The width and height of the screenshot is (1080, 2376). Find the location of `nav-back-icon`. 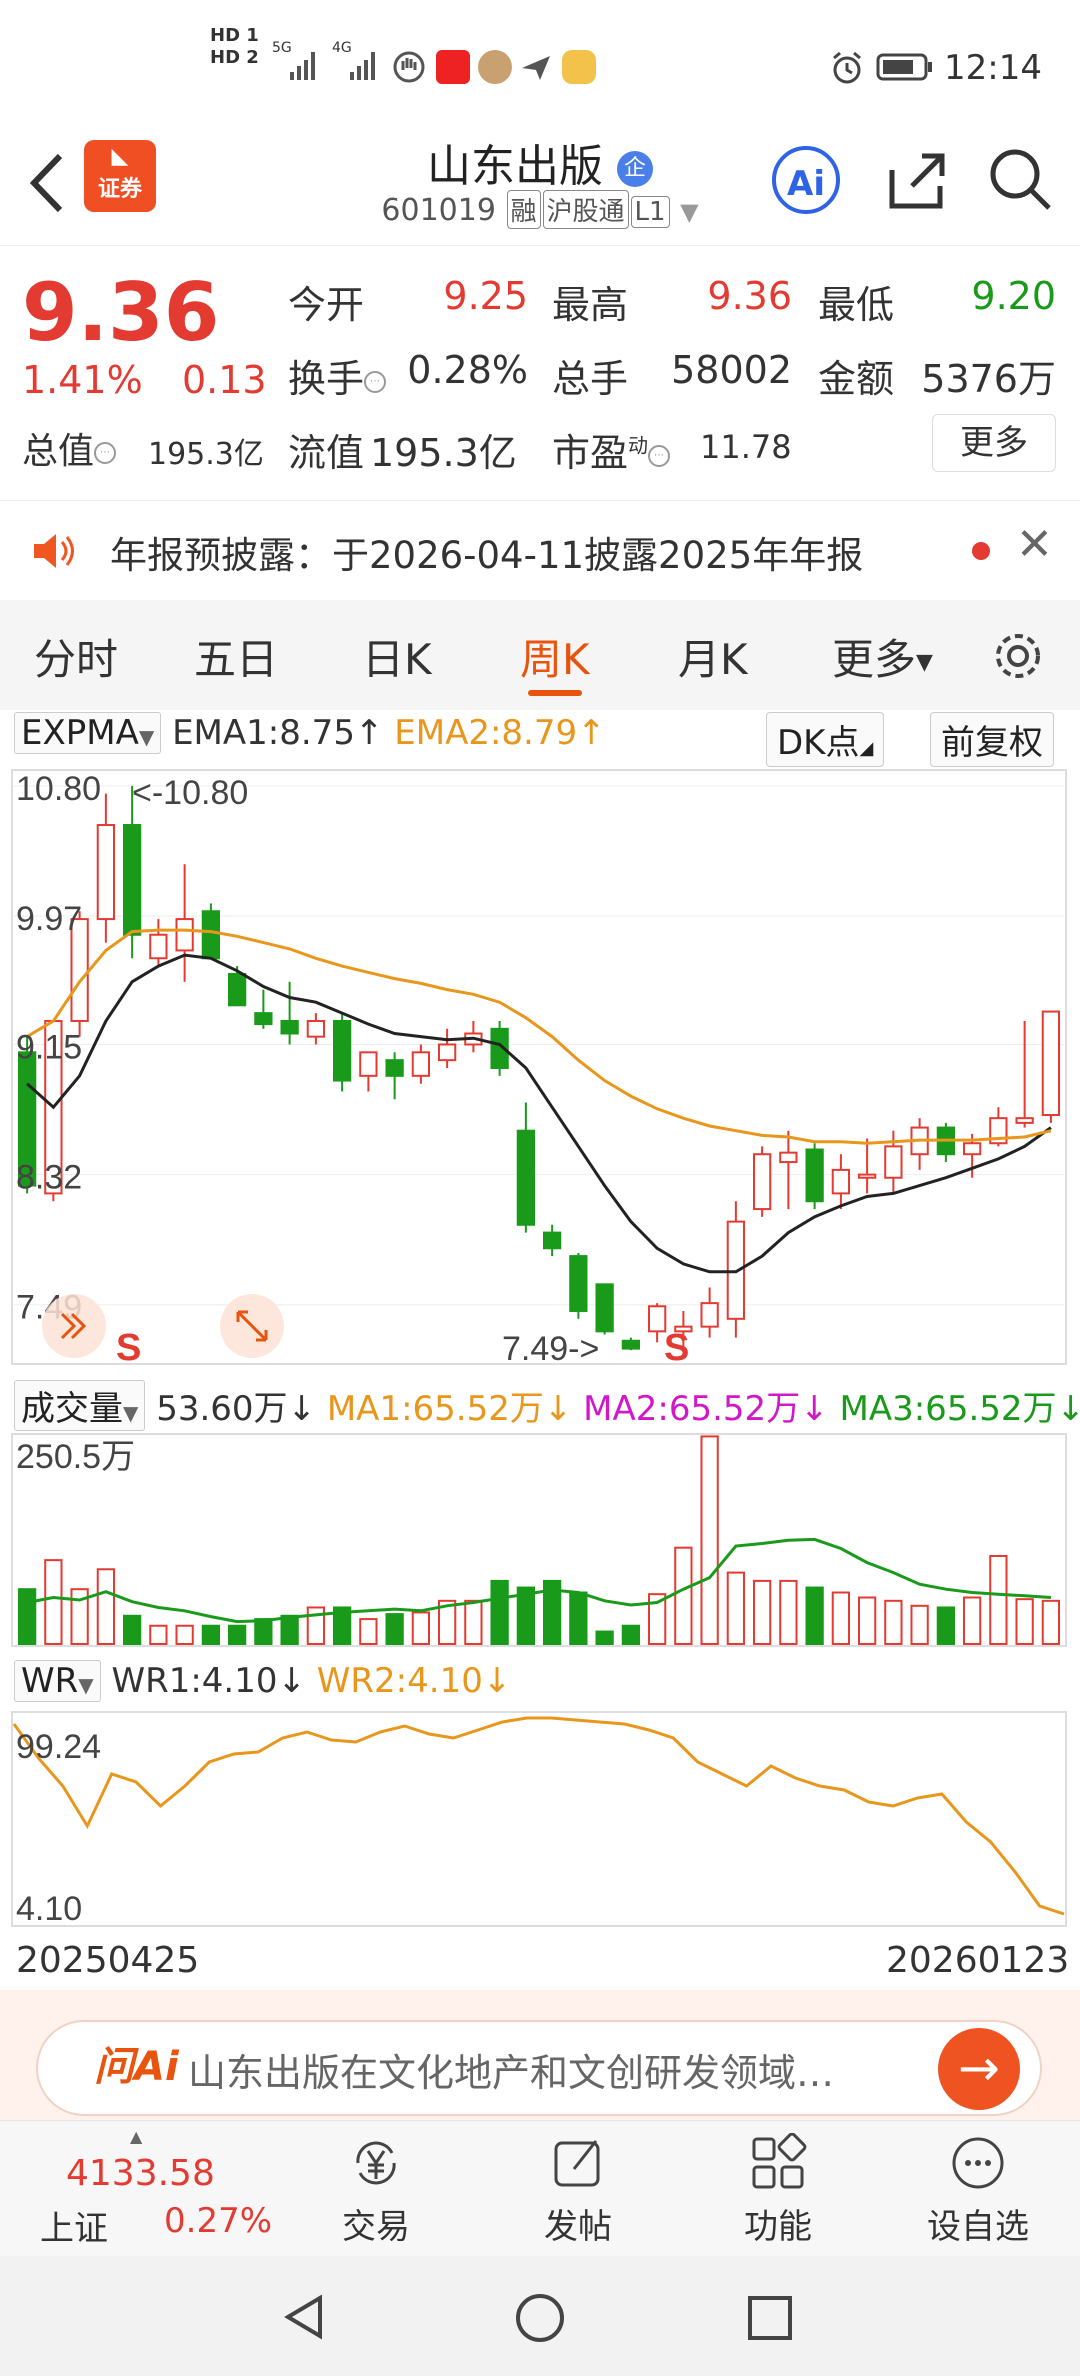

nav-back-icon is located at coordinates (305, 2317).